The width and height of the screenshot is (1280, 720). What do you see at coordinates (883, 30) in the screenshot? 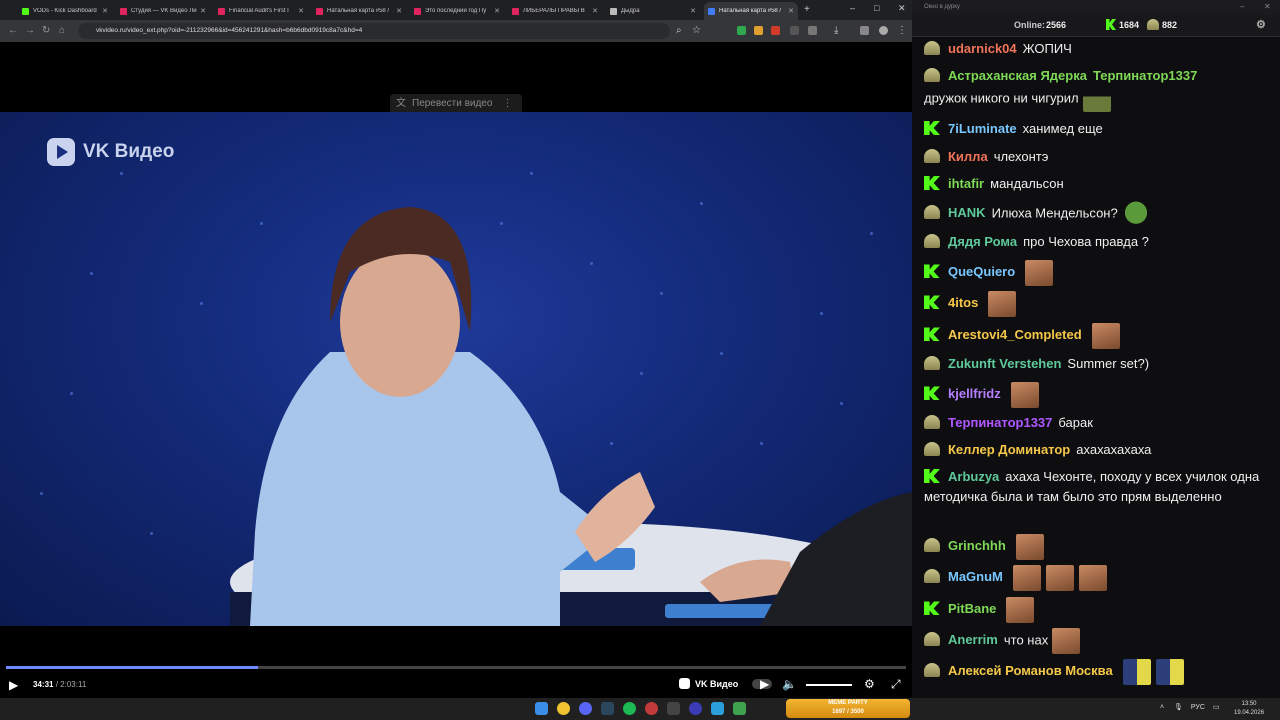
I see `profile-avatar` at bounding box center [883, 30].